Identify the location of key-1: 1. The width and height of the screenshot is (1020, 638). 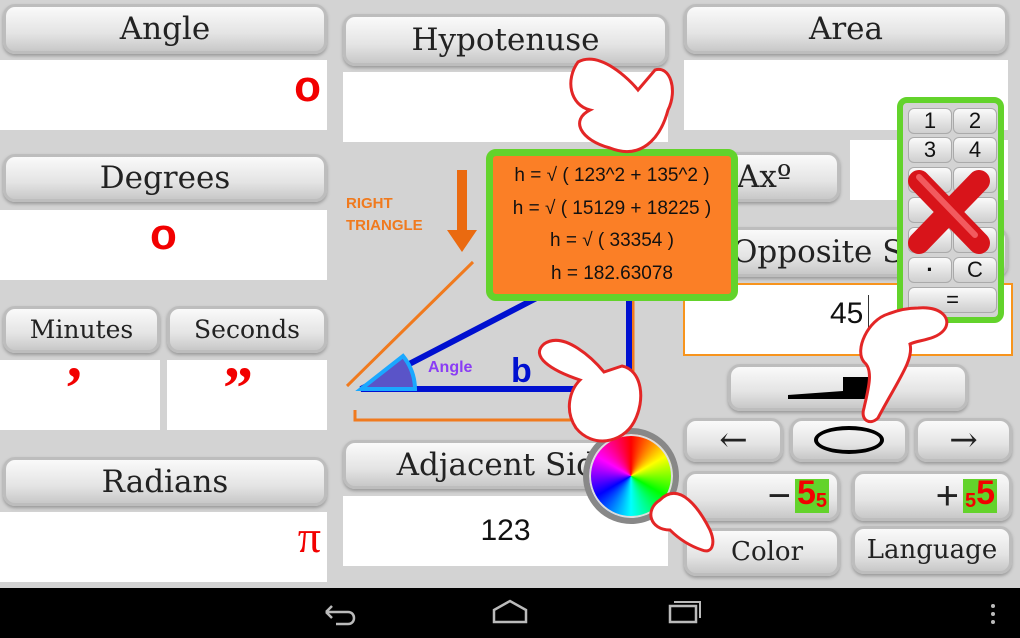
(930, 121).